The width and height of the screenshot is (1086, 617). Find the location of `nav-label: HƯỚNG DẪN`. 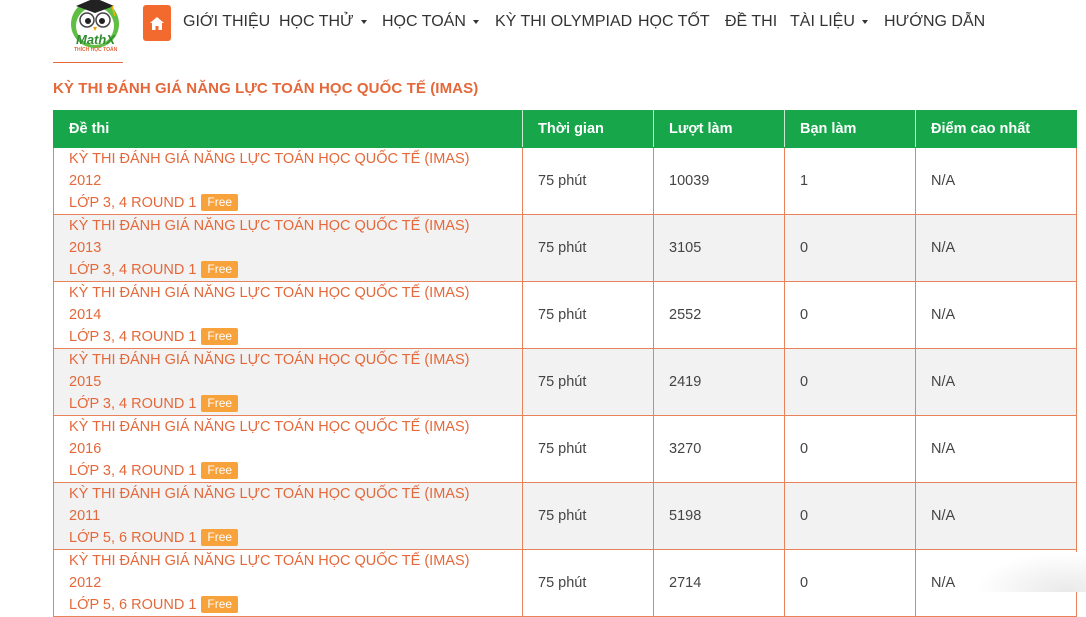

nav-label: HƯỚNG DẪN is located at coordinates (935, 21).